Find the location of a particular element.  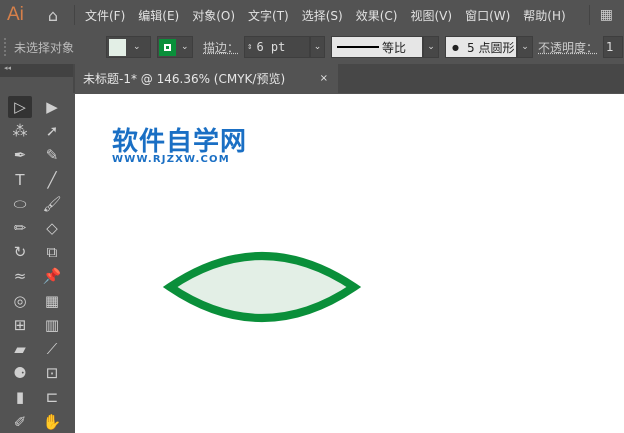

leaf-shape is located at coordinates (262, 287).